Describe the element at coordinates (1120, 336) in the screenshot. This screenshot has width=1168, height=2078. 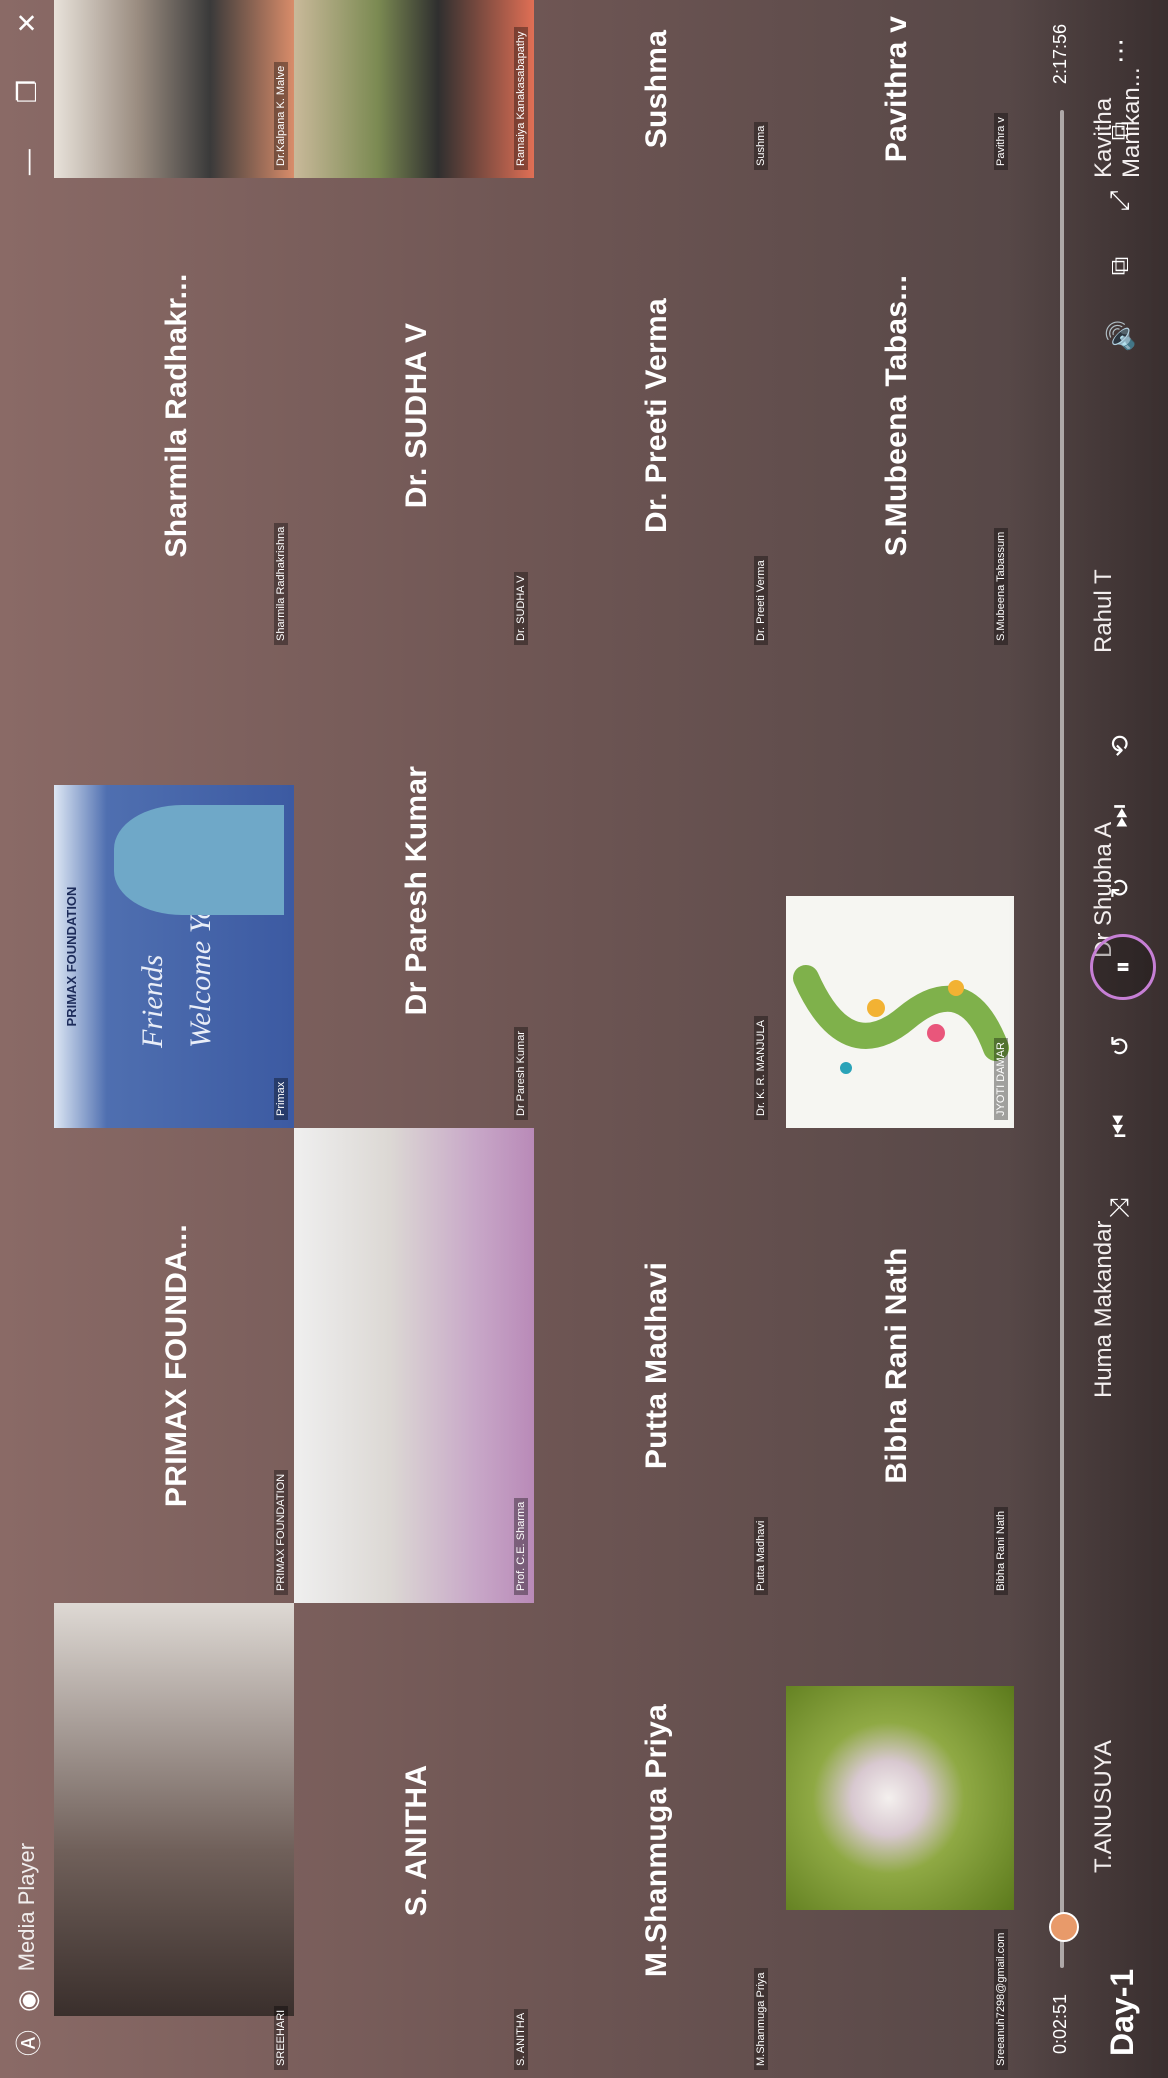
I see `volume-icon: 🔊` at that location.